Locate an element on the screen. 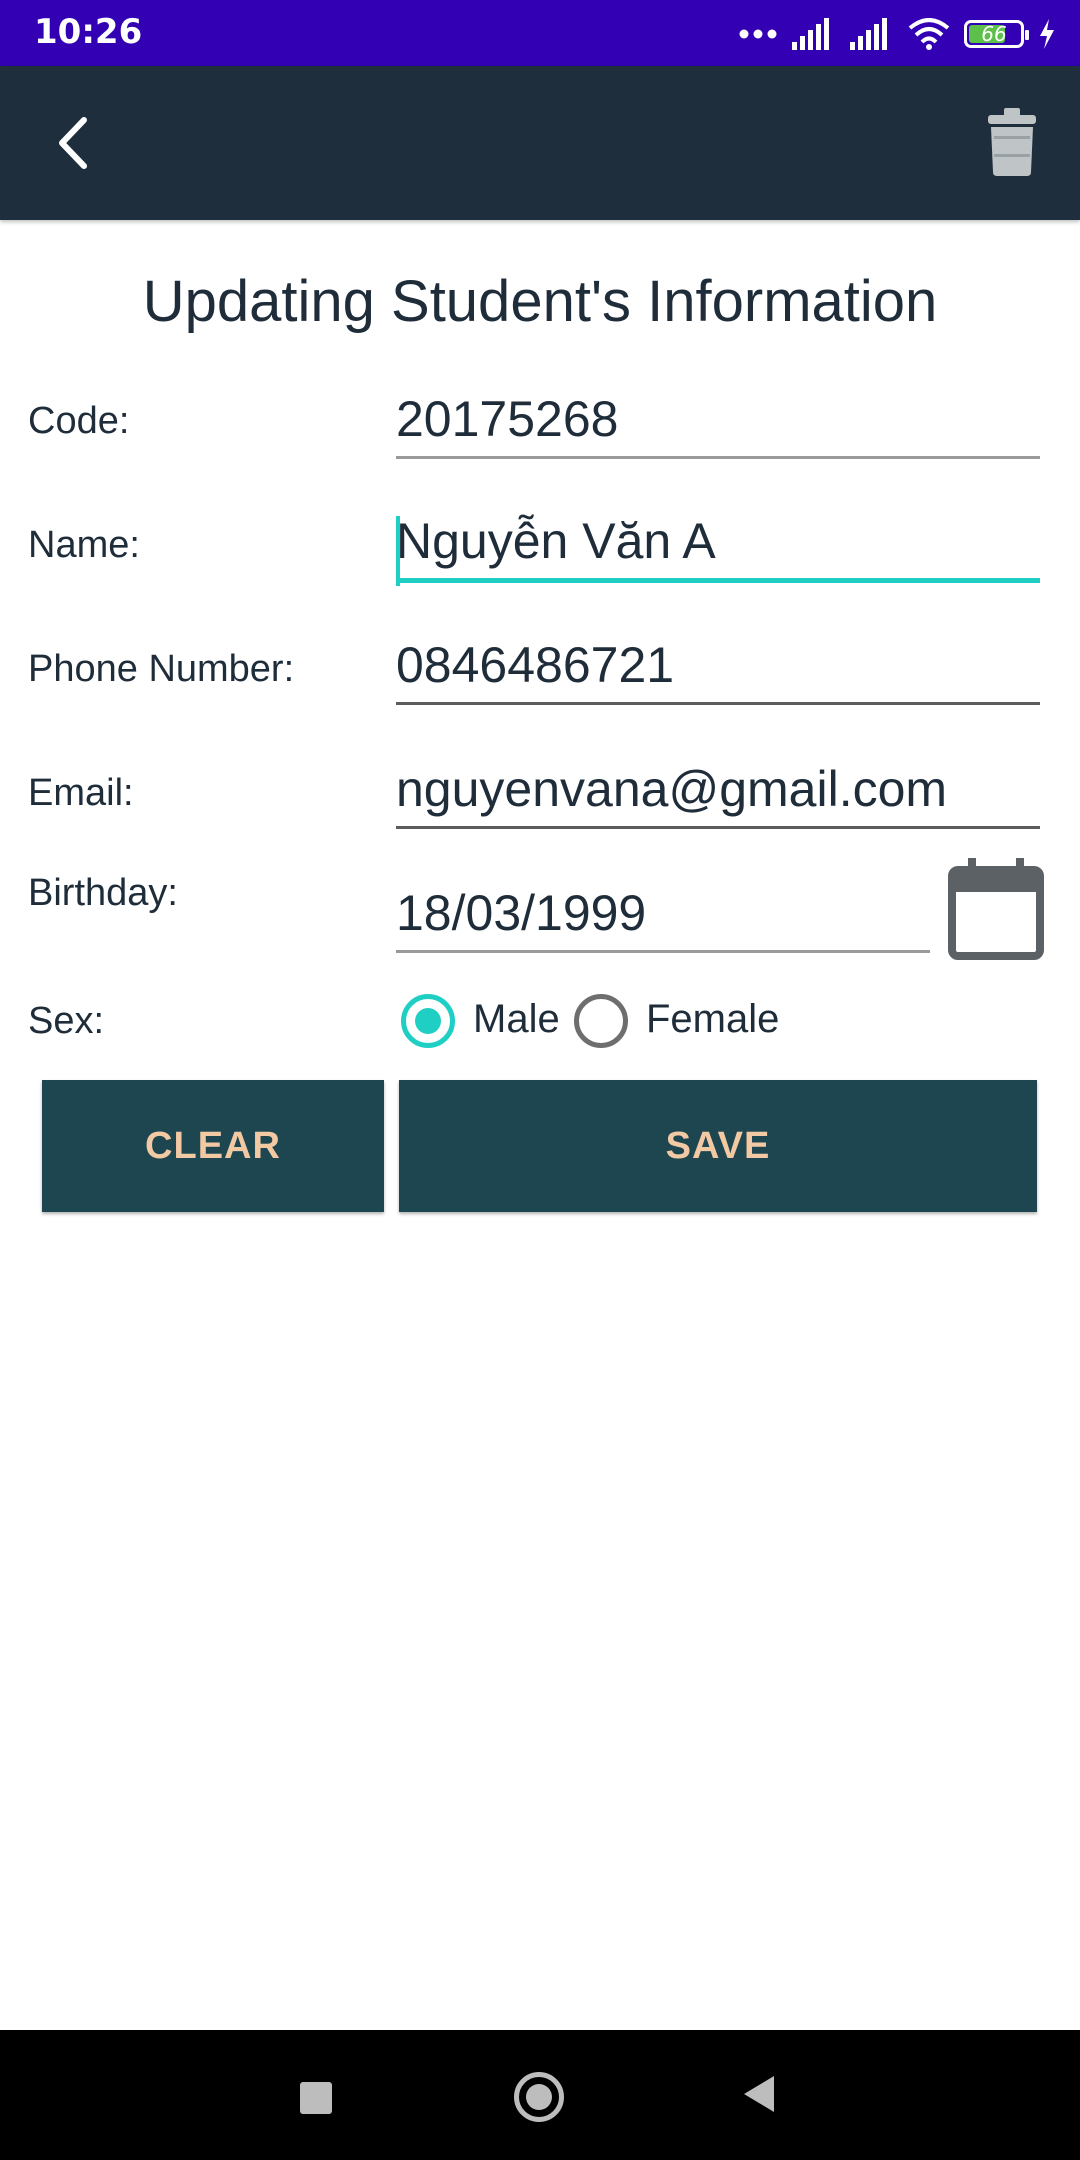 The height and width of the screenshot is (2160, 1080). radio-male-label: Male is located at coordinates (516, 1019).